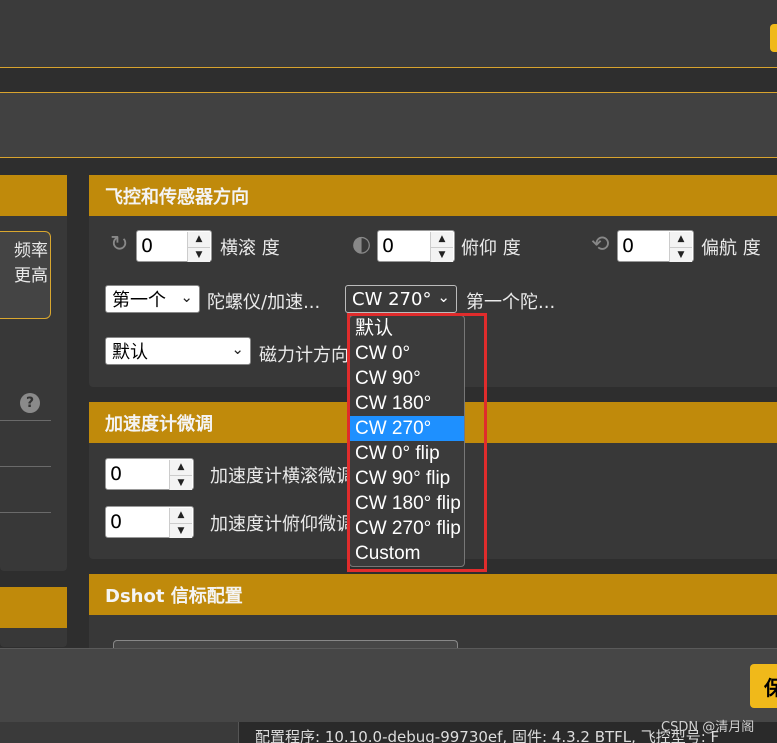  I want to click on accel-roll-label: 加速度计横滚微调, so click(282, 476).